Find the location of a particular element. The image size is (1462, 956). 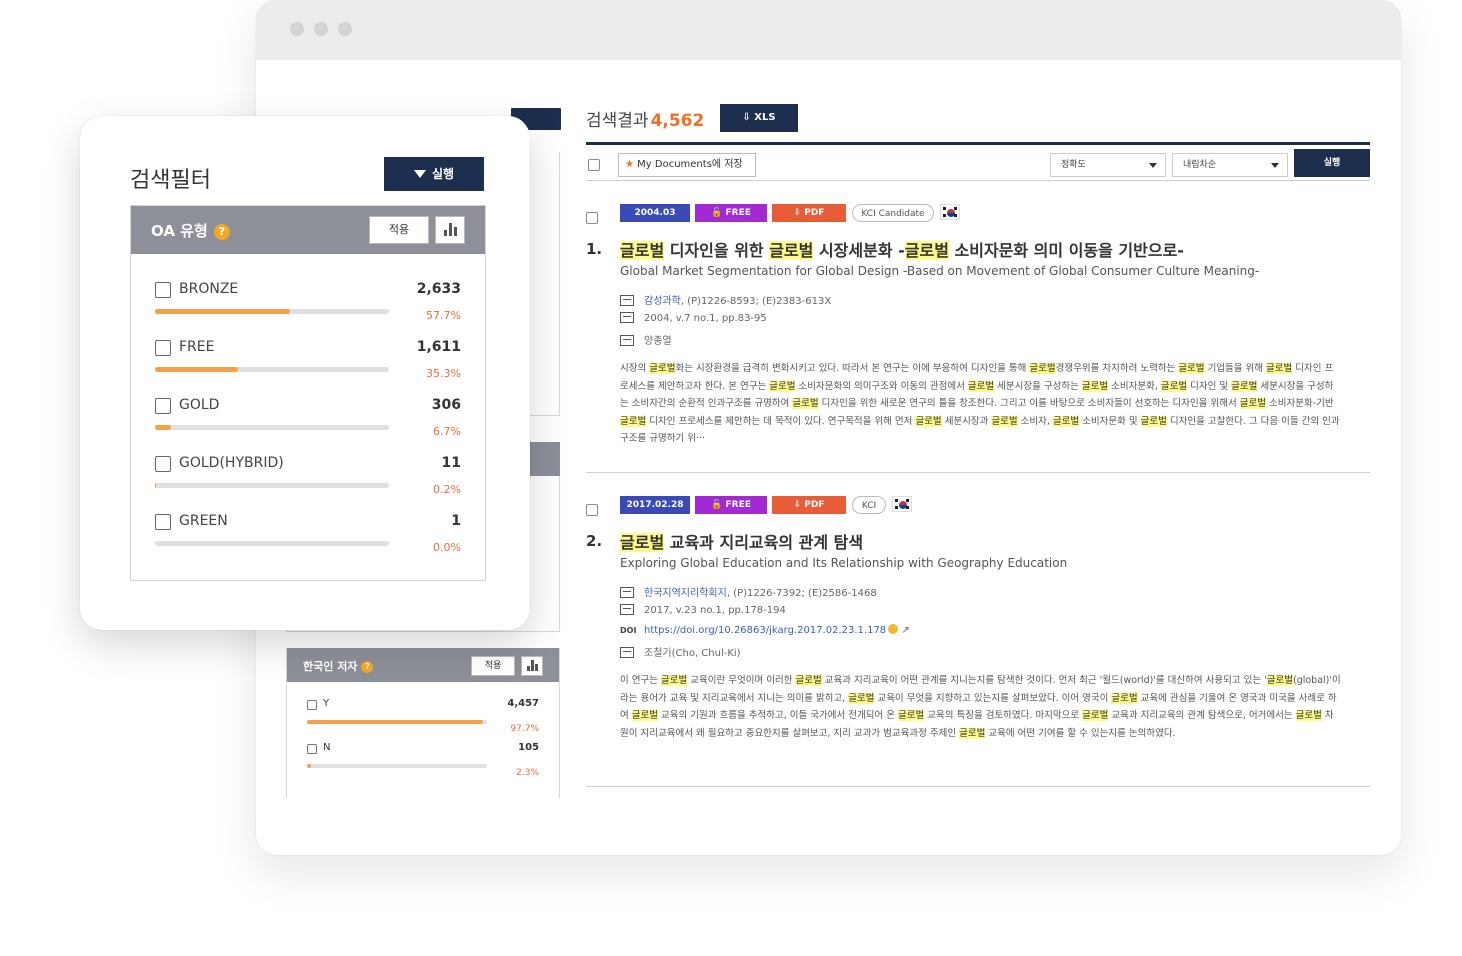

result-title: 글로벌 교육과 지리교육의 관계 탐색 is located at coordinates (741, 541).